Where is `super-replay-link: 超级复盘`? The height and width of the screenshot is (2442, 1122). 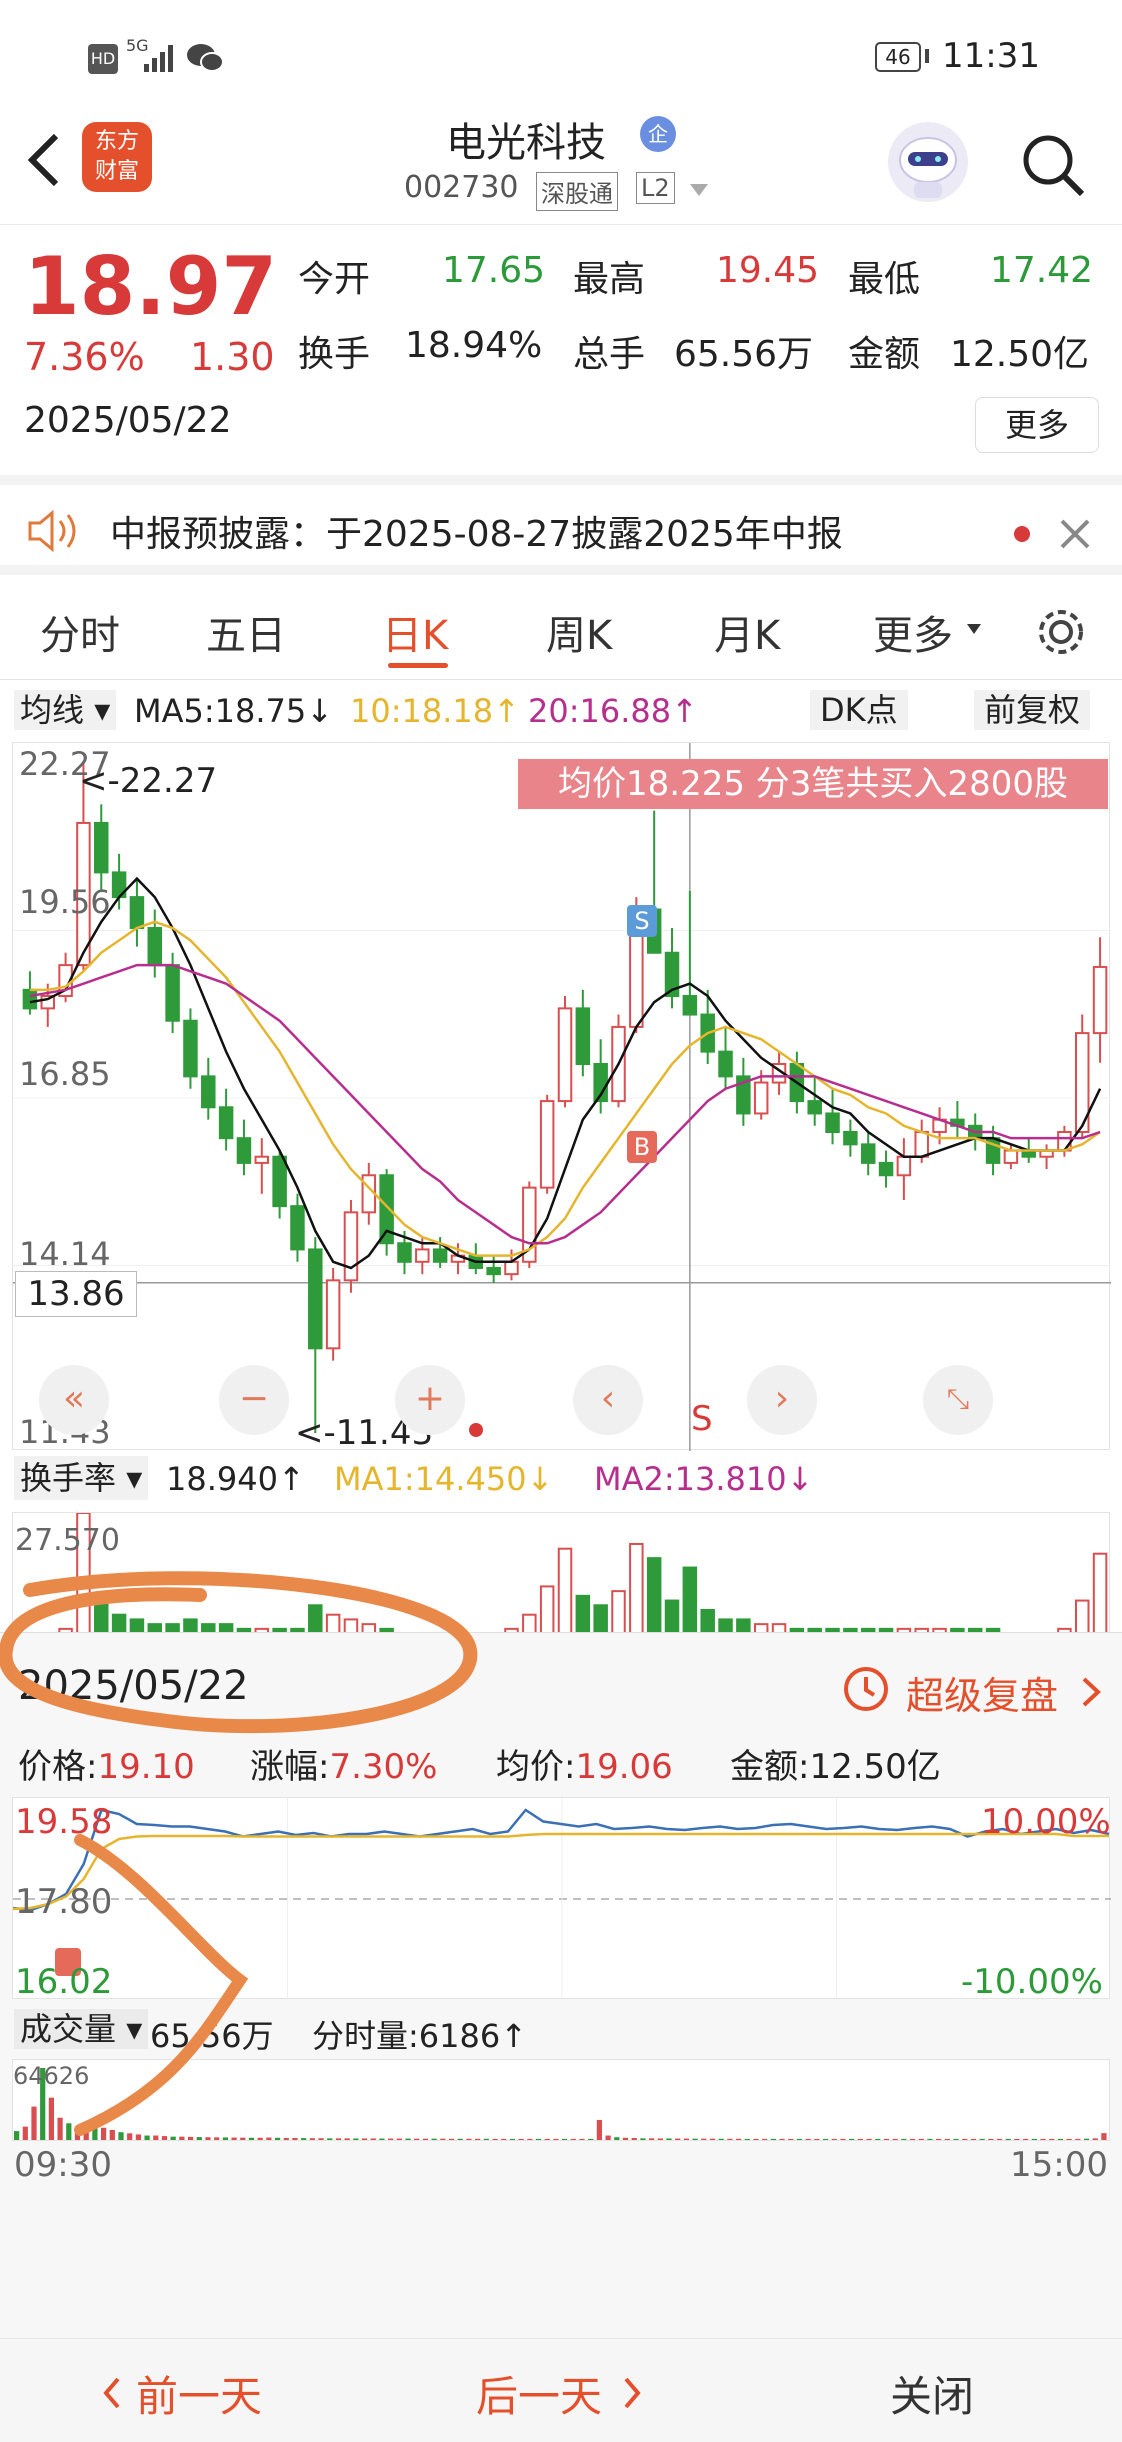
super-replay-link: 超级复盘 is located at coordinates (982, 1692).